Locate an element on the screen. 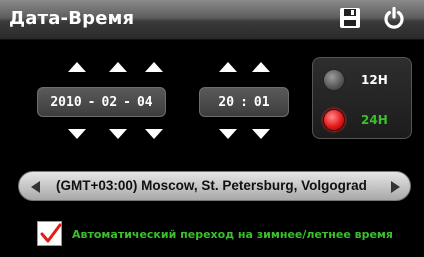  year-value: 2010 is located at coordinates (65, 102).